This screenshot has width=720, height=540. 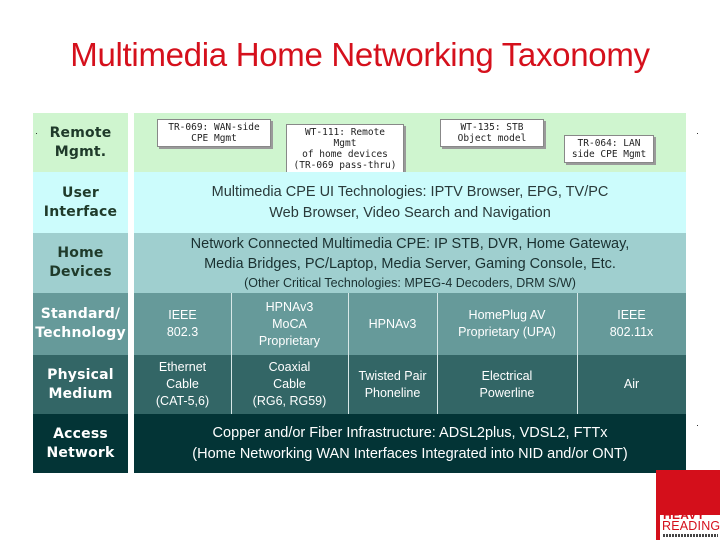 I want to click on standard-cell-coax: HPNAv3 MoCA Proprietary, so click(x=289, y=324).